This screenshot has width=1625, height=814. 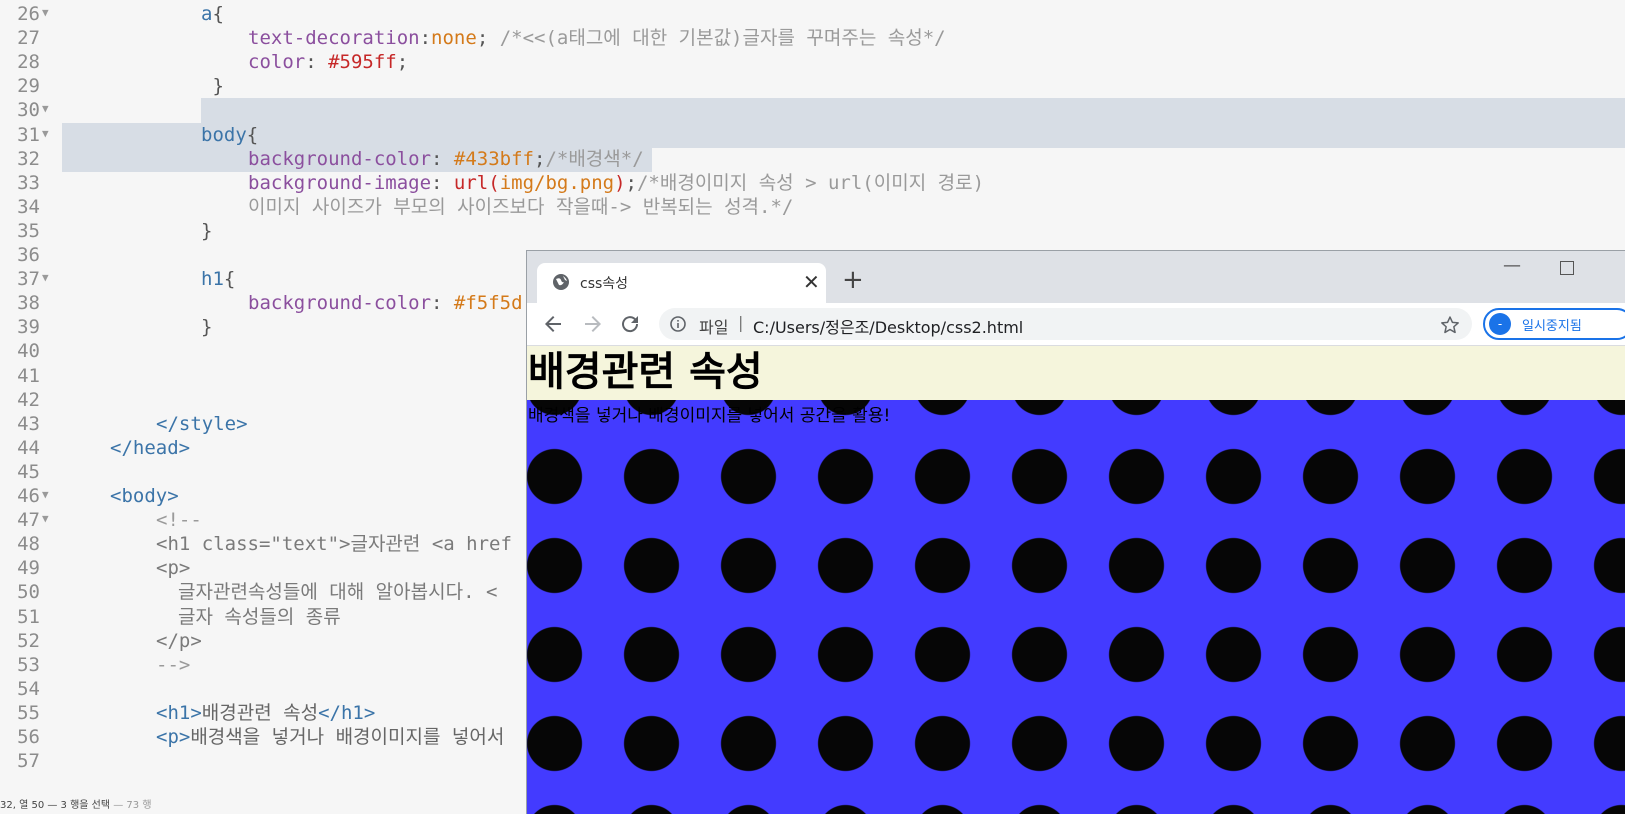 What do you see at coordinates (593, 324) in the screenshot?
I see `arrow-right-icon` at bounding box center [593, 324].